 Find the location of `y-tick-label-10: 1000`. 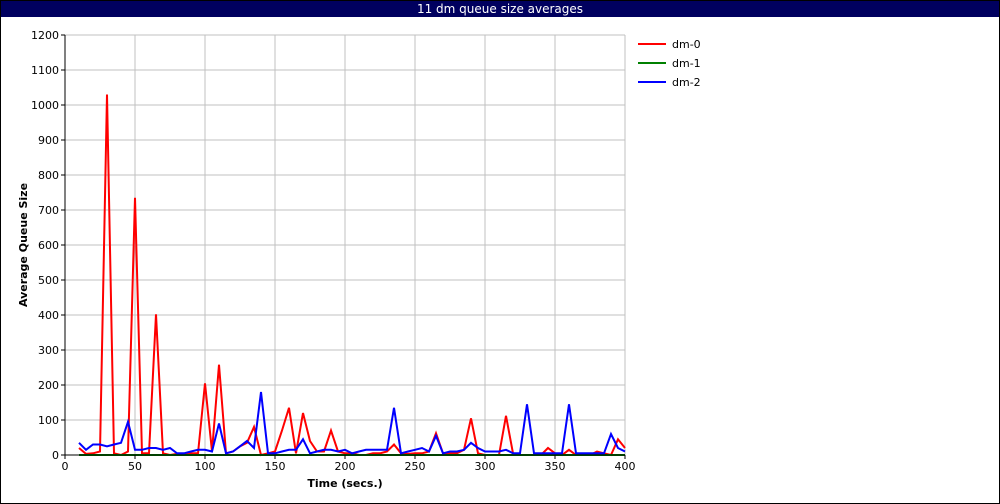

y-tick-label-10: 1000 is located at coordinates (45, 105).